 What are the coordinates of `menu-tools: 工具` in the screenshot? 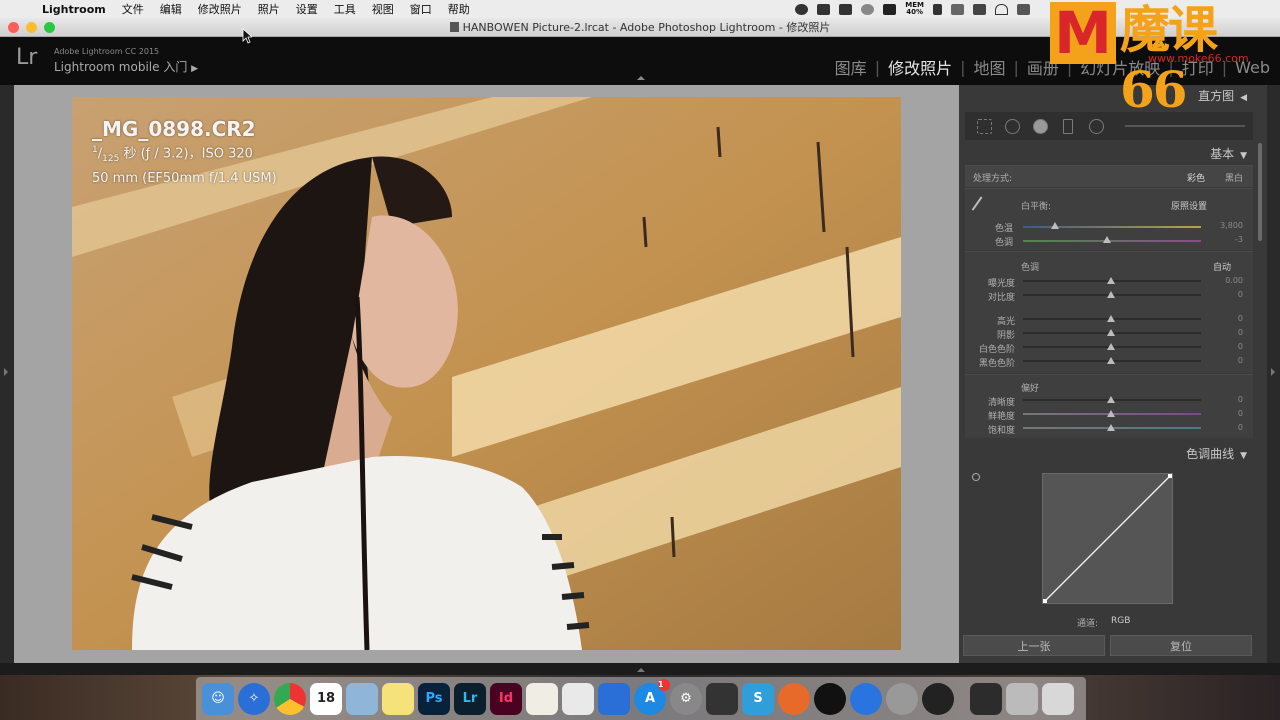 It's located at (345, 9).